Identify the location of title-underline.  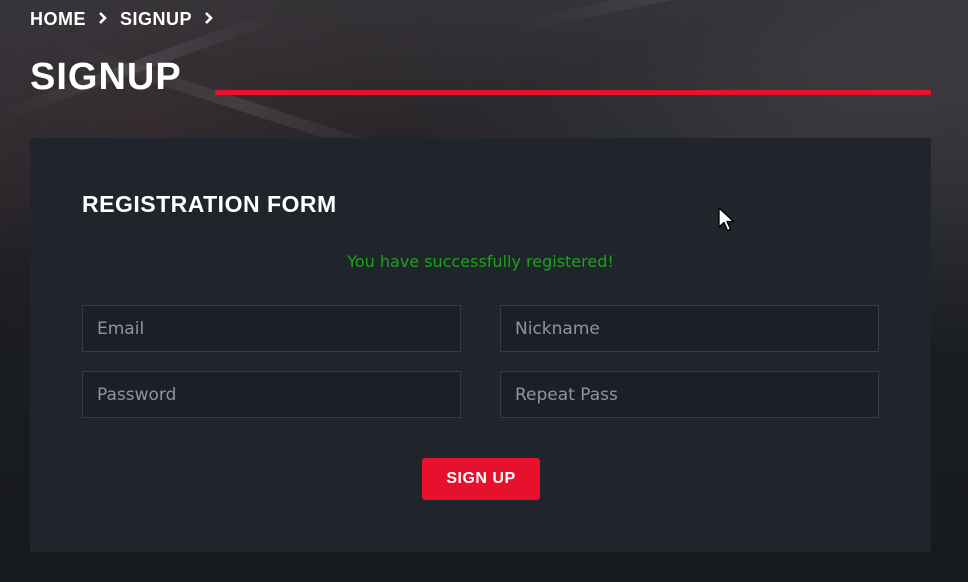
(573, 92).